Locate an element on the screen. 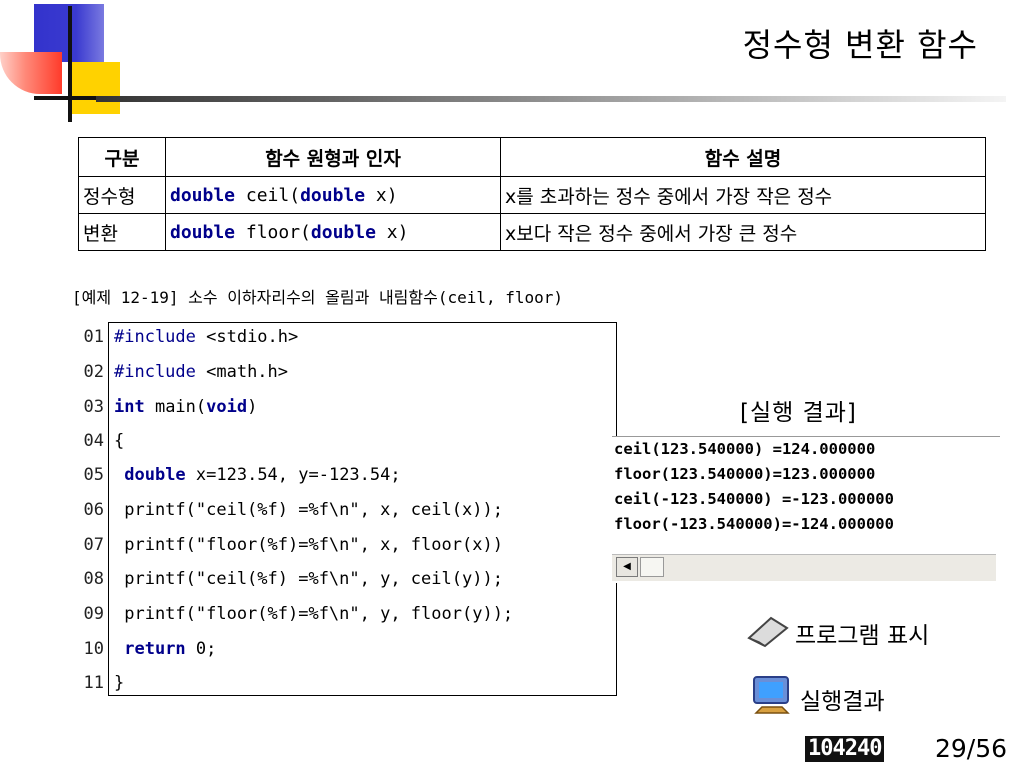  description-ceil: x를 초과하는 정수 중에서 가장 작은 정수 is located at coordinates (743, 195).